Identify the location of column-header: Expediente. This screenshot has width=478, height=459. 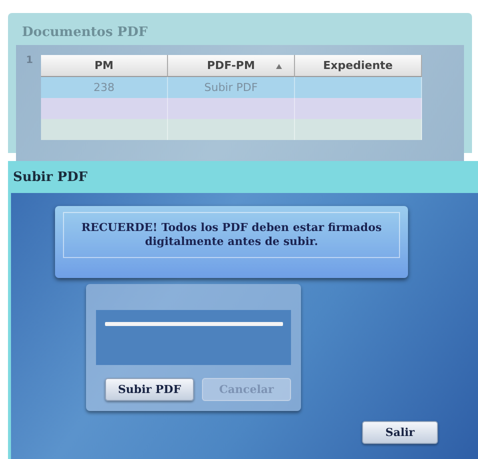
(358, 66).